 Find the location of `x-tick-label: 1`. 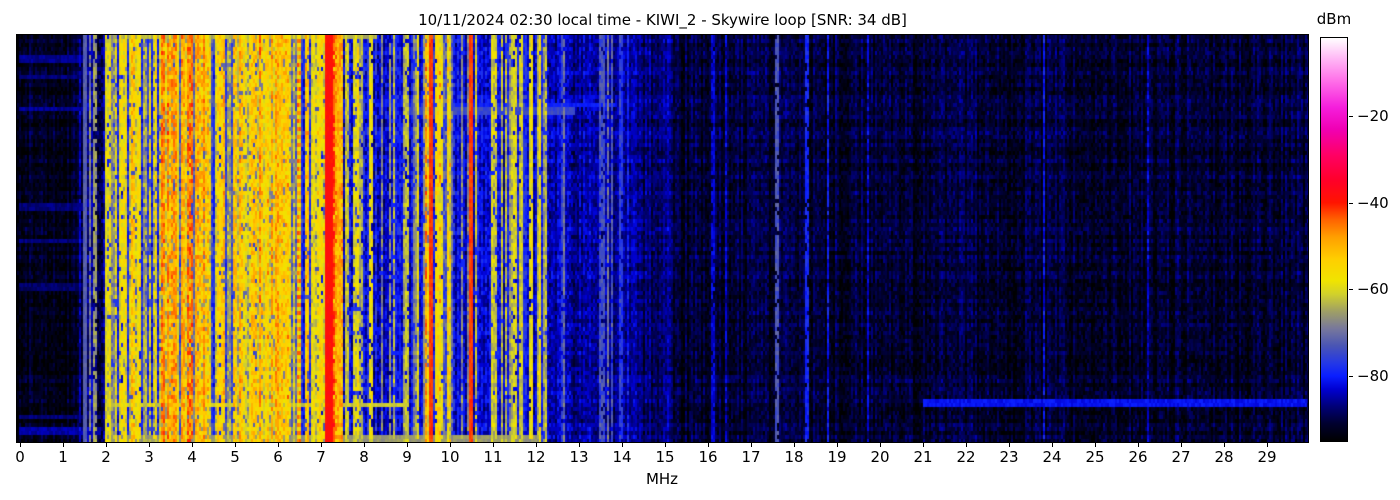

x-tick-label: 1 is located at coordinates (63, 457).